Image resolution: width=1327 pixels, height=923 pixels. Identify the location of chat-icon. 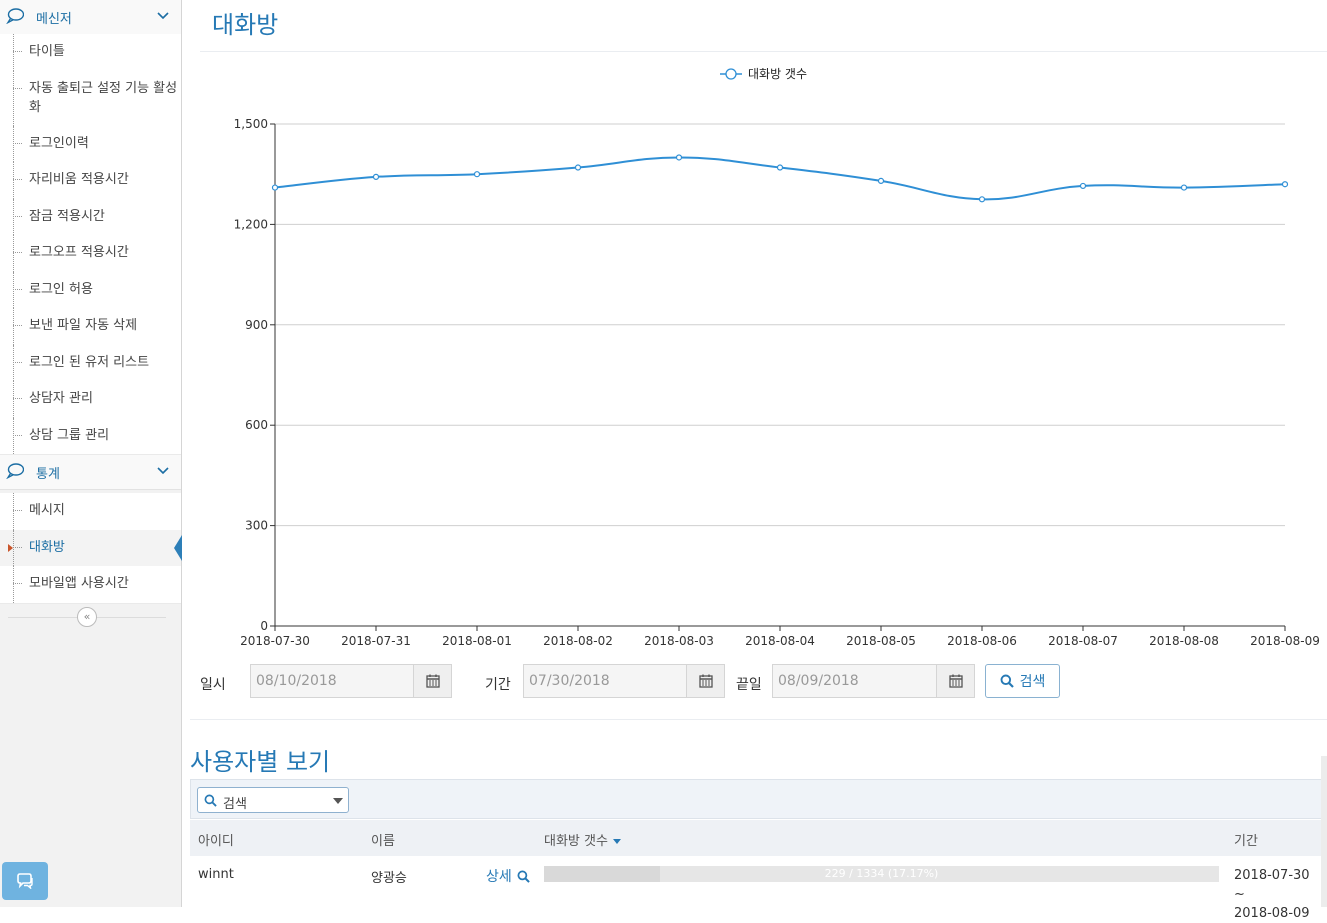
(25, 881).